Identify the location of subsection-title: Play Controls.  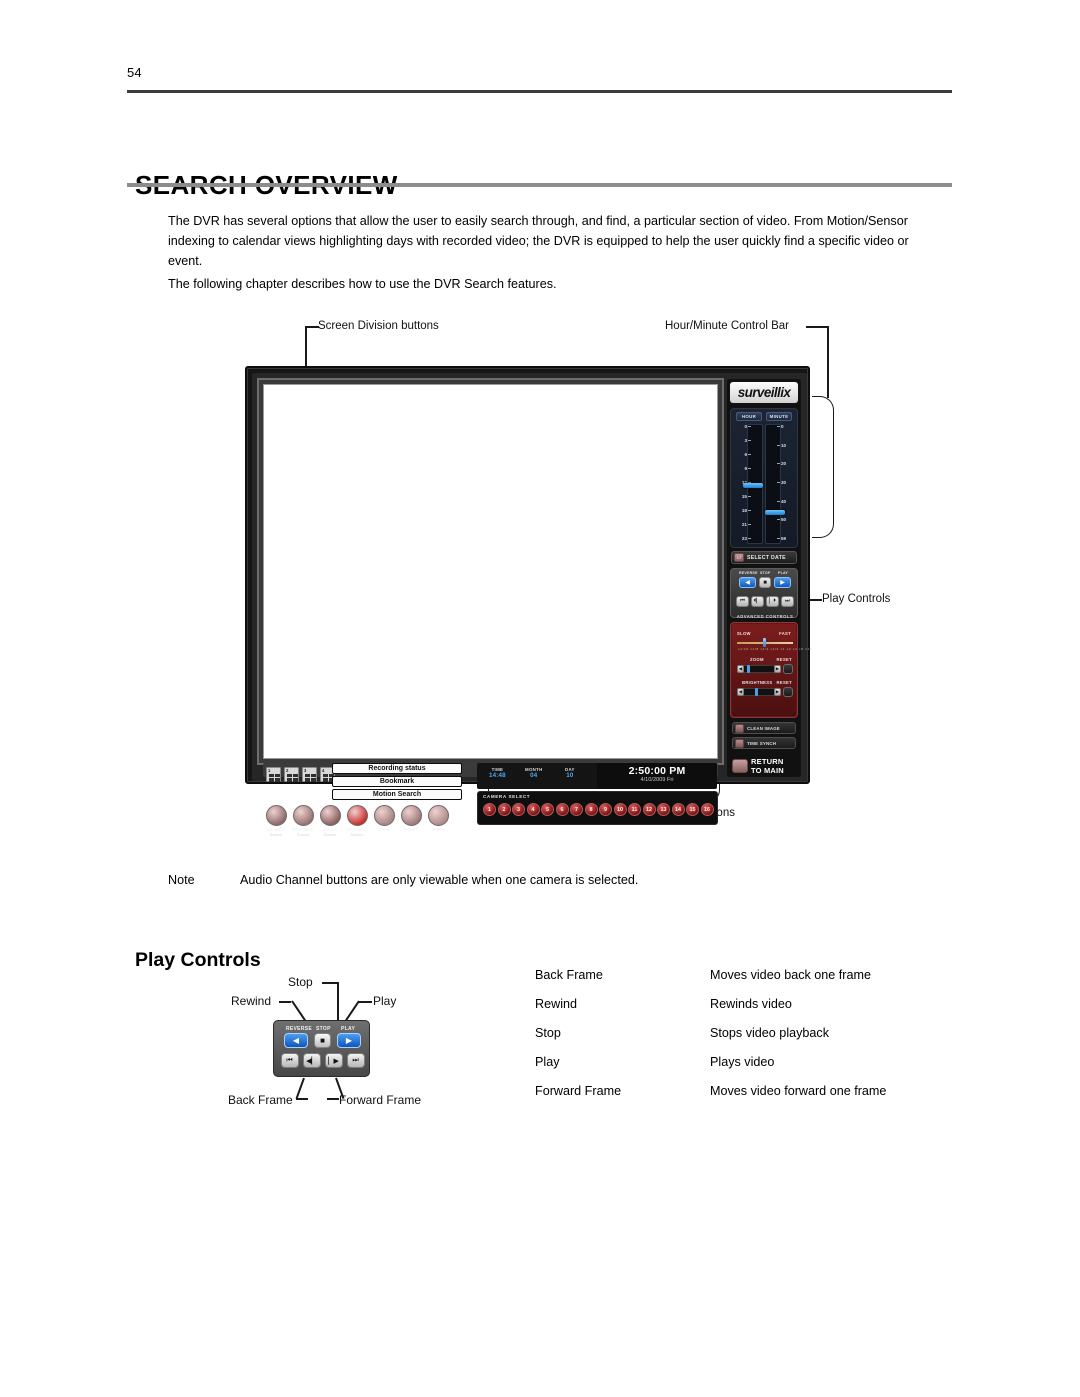
(198, 960).